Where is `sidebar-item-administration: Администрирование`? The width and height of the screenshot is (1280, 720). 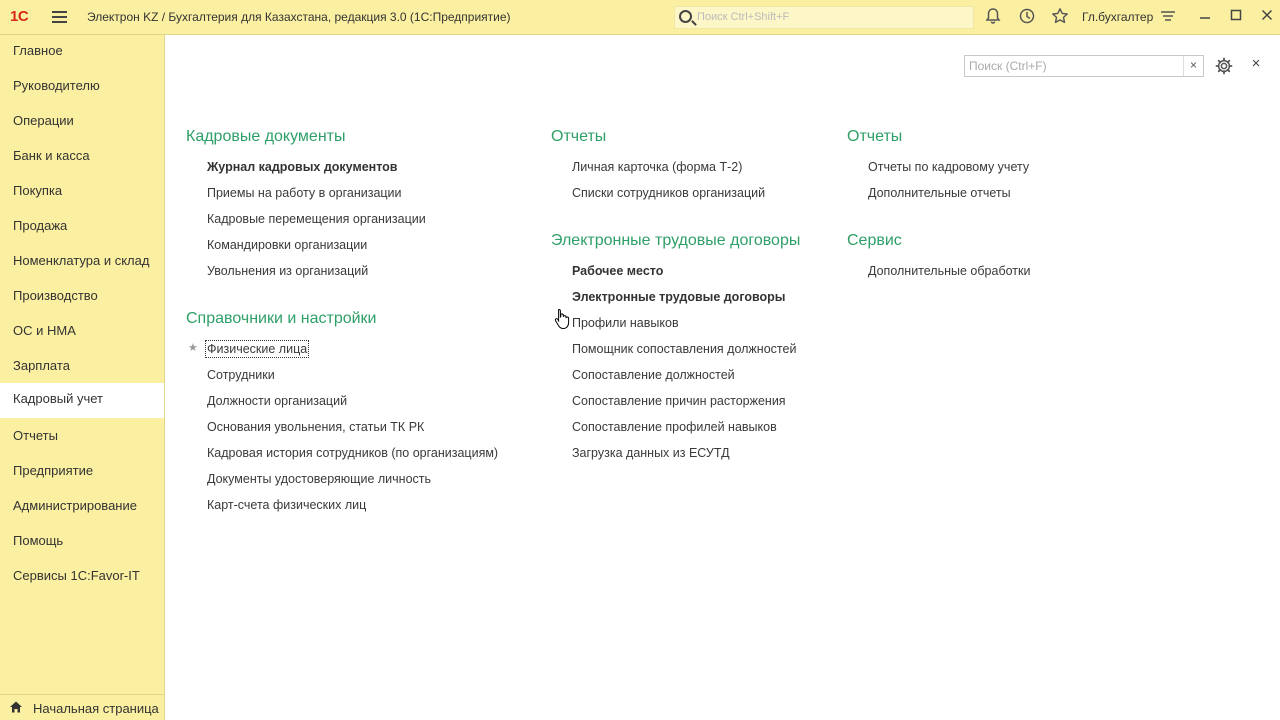 sidebar-item-administration: Администрирование is located at coordinates (82, 507).